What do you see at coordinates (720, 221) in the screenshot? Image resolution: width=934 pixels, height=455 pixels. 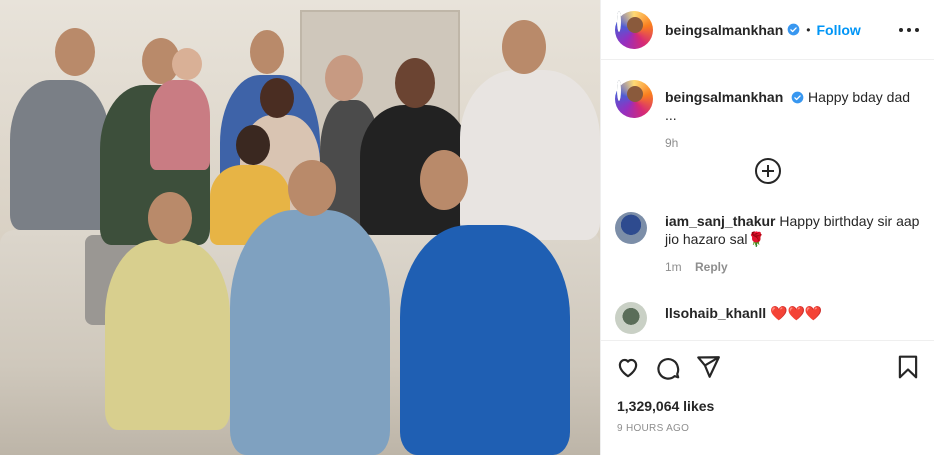 I see `commenter-username: iam_sanj_thakur` at bounding box center [720, 221].